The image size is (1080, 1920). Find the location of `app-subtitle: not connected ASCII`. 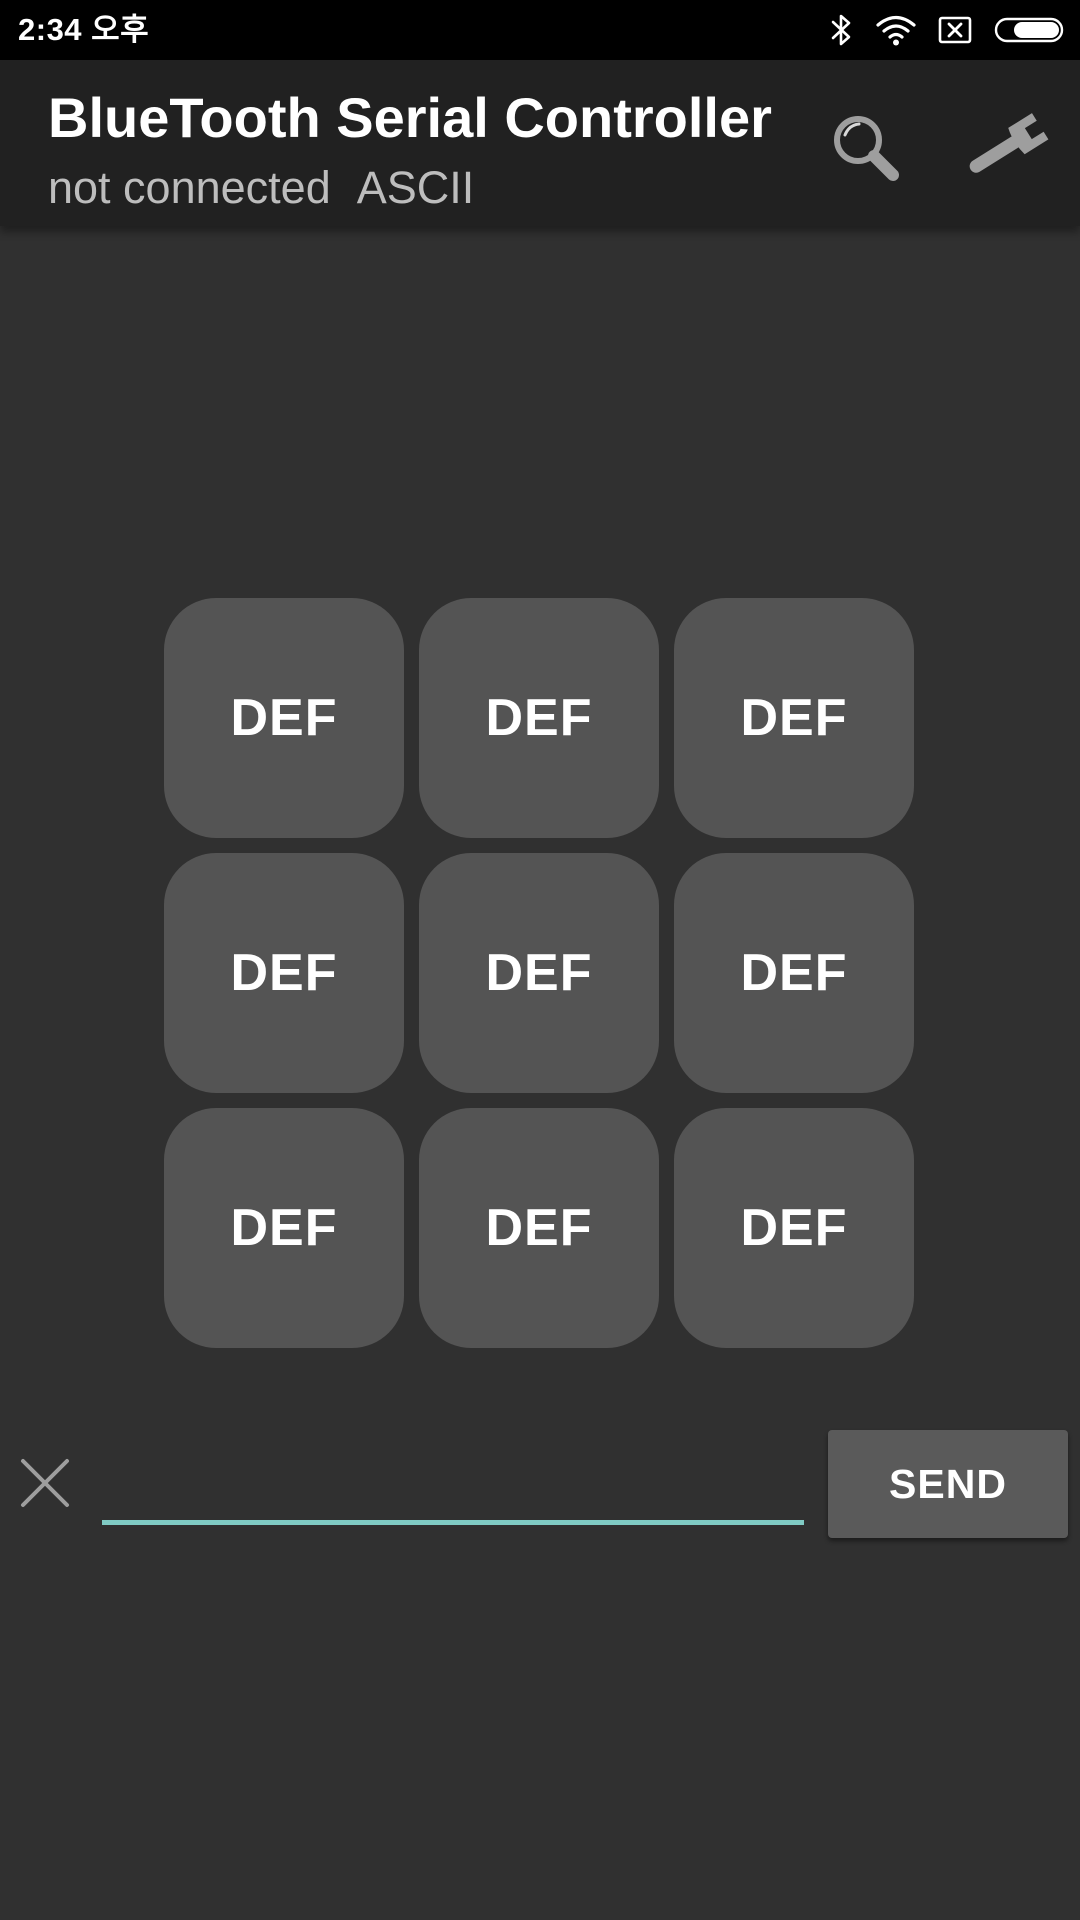

app-subtitle: not connected ASCII is located at coordinates (261, 188).